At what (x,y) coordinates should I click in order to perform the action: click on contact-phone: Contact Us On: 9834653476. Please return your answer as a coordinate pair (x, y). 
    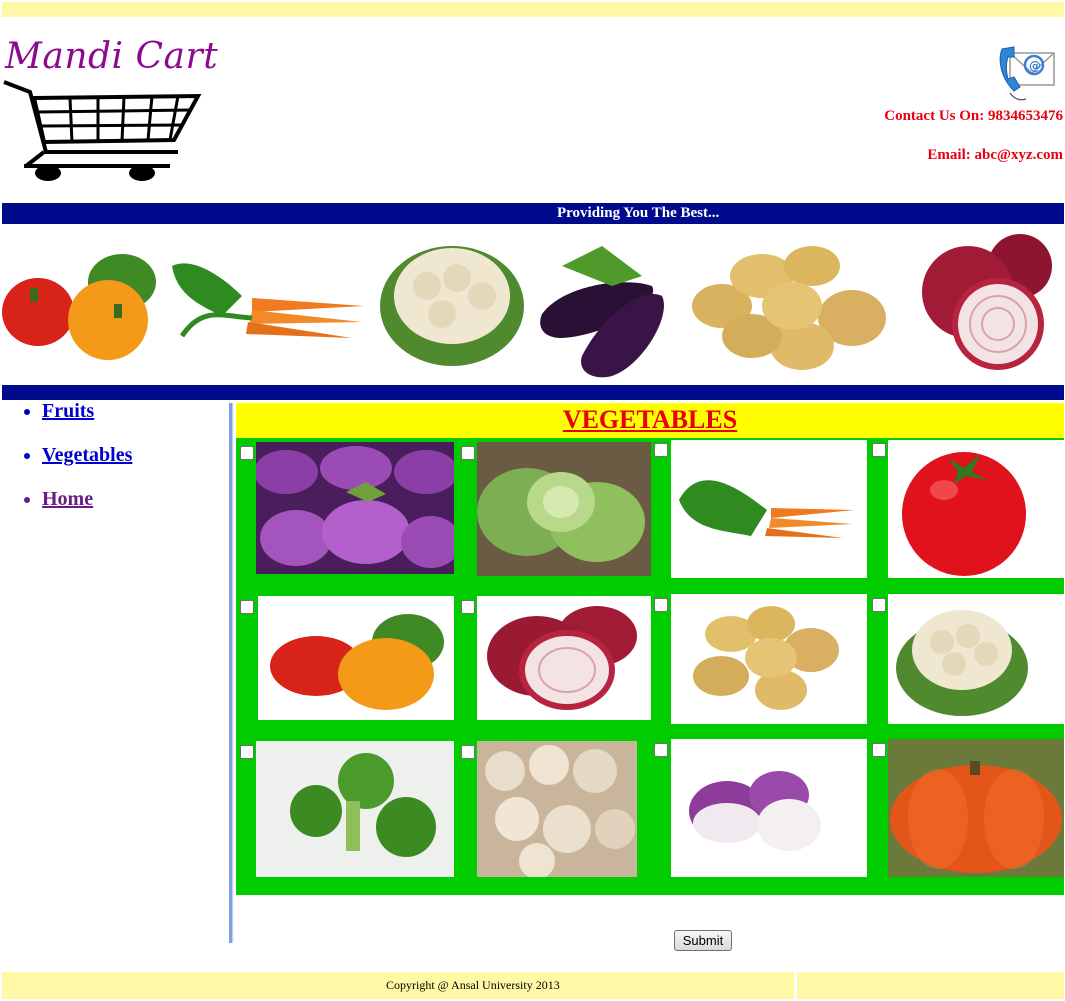
    Looking at the image, I should click on (973, 116).